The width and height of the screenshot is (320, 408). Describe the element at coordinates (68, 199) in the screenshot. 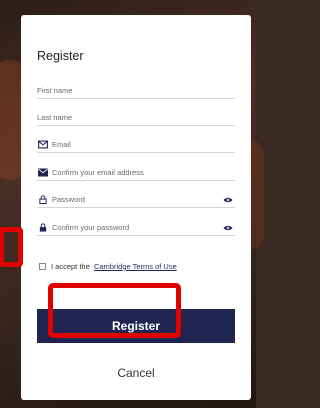

I see `password-placeholder: Password` at that location.